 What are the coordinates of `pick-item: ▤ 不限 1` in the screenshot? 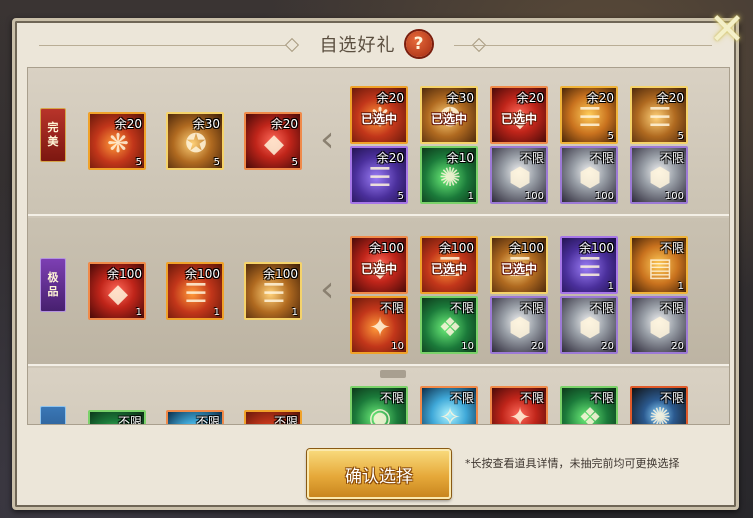 It's located at (659, 265).